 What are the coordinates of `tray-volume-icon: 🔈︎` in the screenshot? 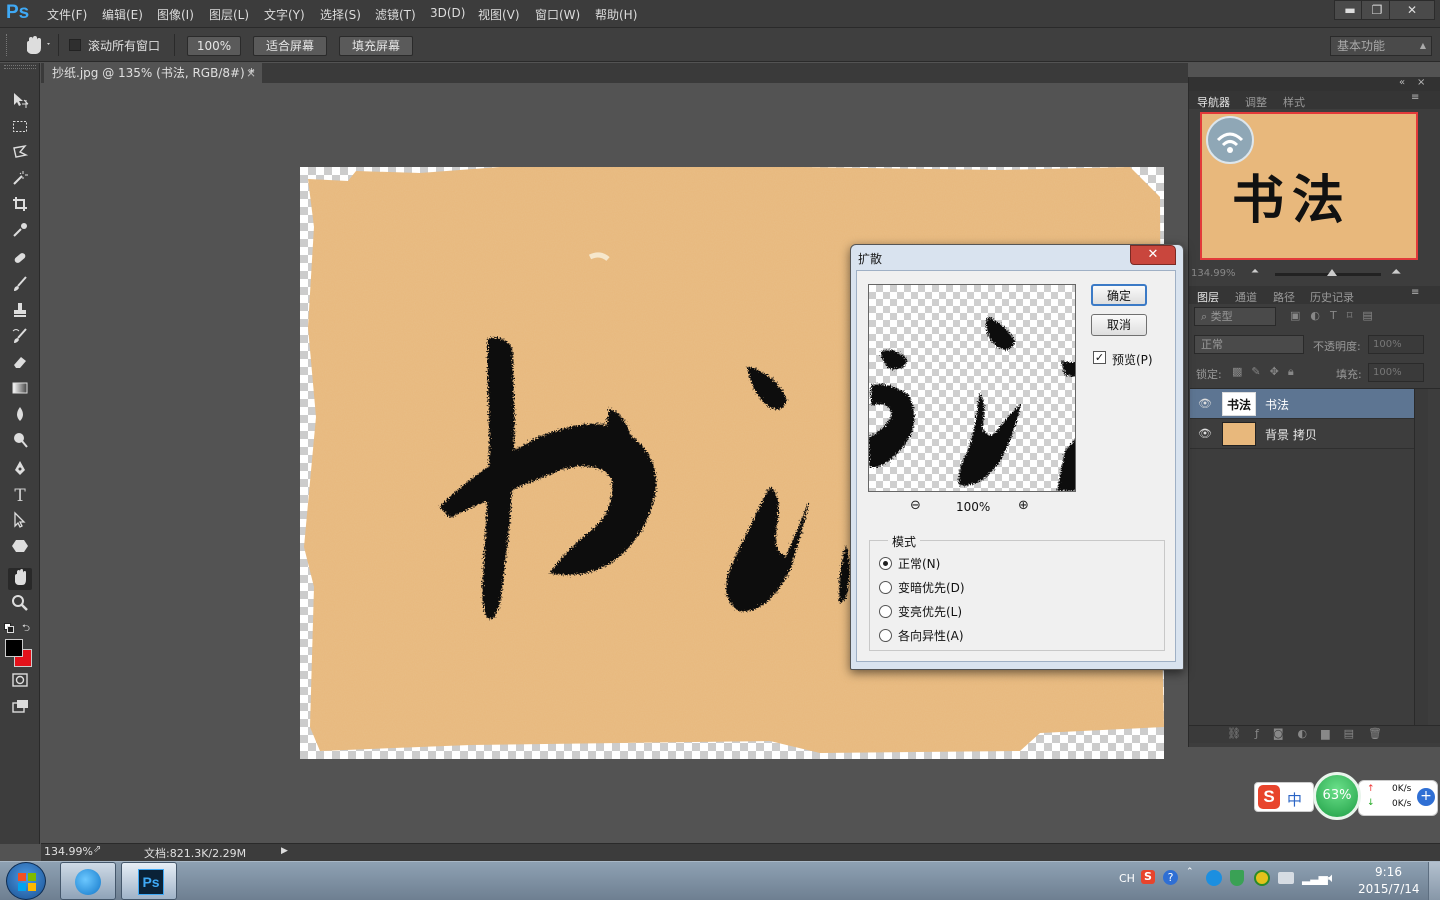 It's located at (1332, 878).